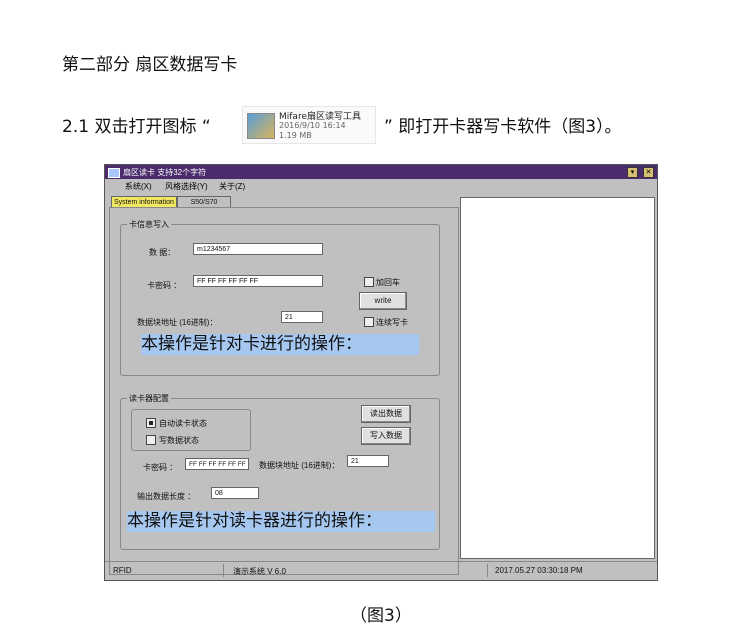  Describe the element at coordinates (179, 440) in the screenshot. I see `write-data-label: 写数据状态` at that location.